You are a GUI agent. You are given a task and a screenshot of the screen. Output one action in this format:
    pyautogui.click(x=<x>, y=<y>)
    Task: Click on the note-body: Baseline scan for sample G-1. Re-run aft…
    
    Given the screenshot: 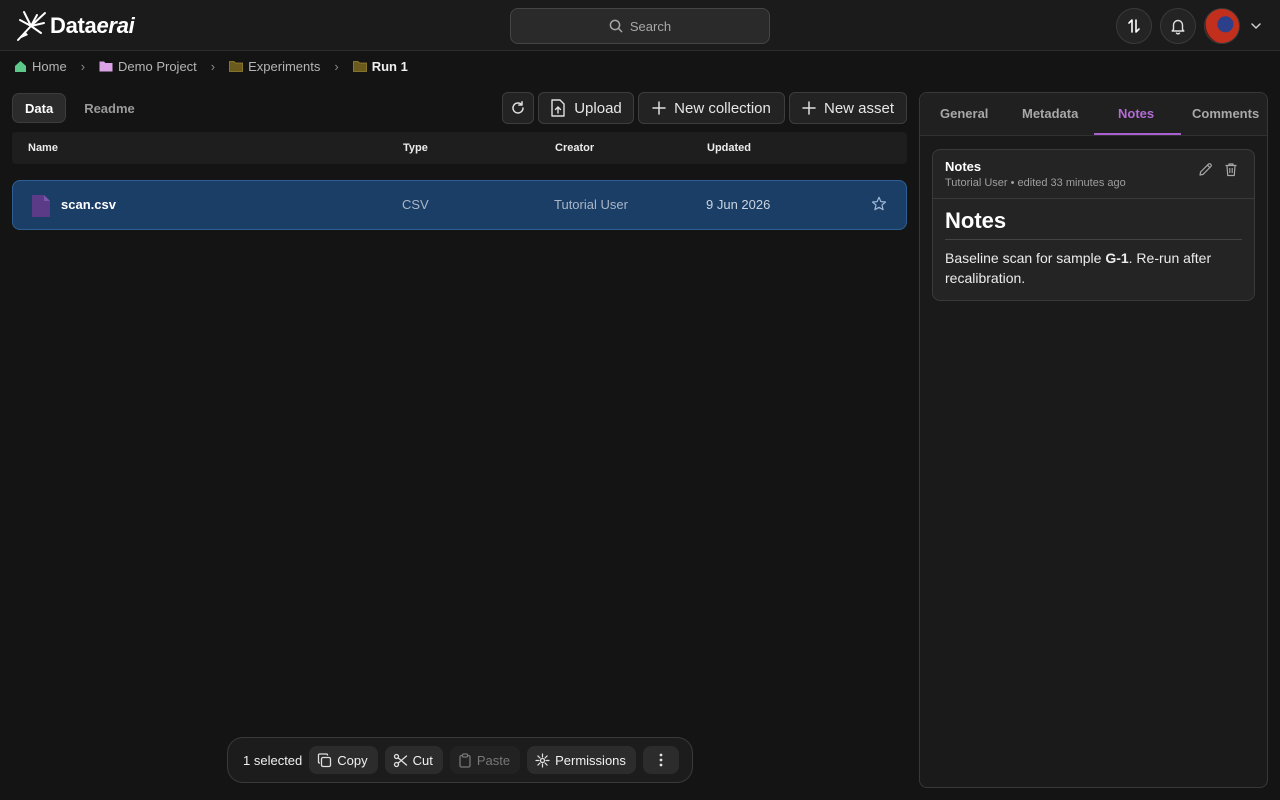 What is the action you would take?
    pyautogui.click(x=1078, y=268)
    